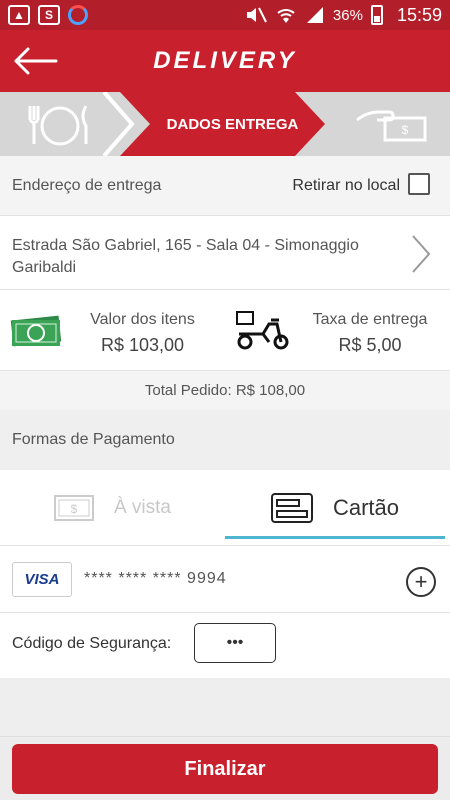  Describe the element at coordinates (155, 578) in the screenshot. I see `card-number: **** **** **** 9994` at that location.